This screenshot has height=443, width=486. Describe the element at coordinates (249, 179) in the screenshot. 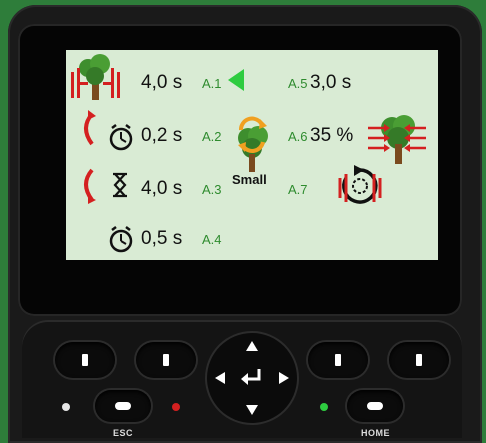

I see `tree-size-label: Small` at that location.